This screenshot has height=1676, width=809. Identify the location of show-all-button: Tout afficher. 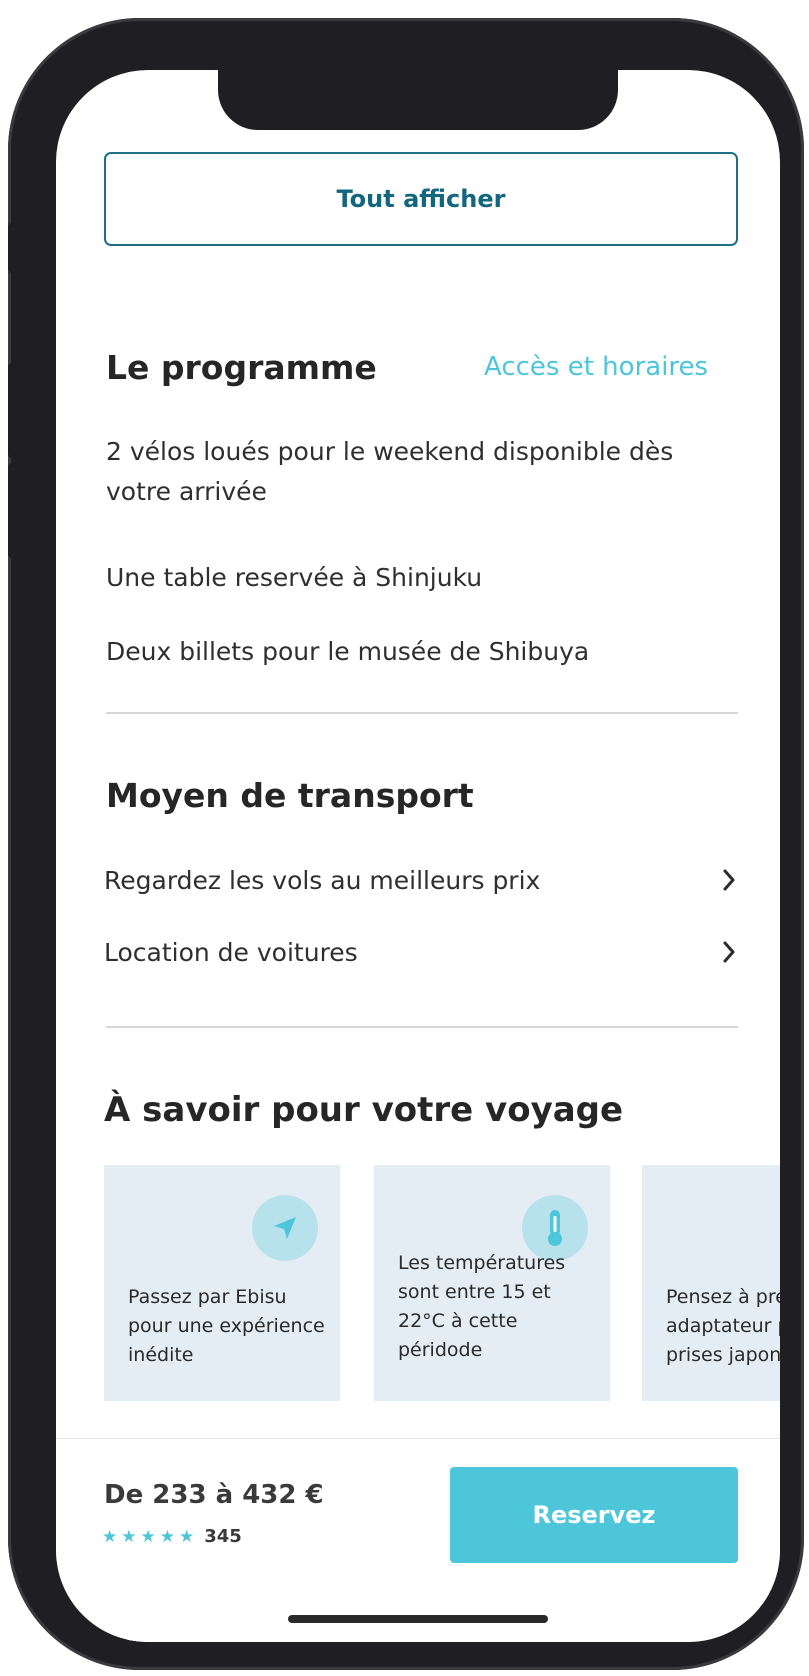
(421, 199).